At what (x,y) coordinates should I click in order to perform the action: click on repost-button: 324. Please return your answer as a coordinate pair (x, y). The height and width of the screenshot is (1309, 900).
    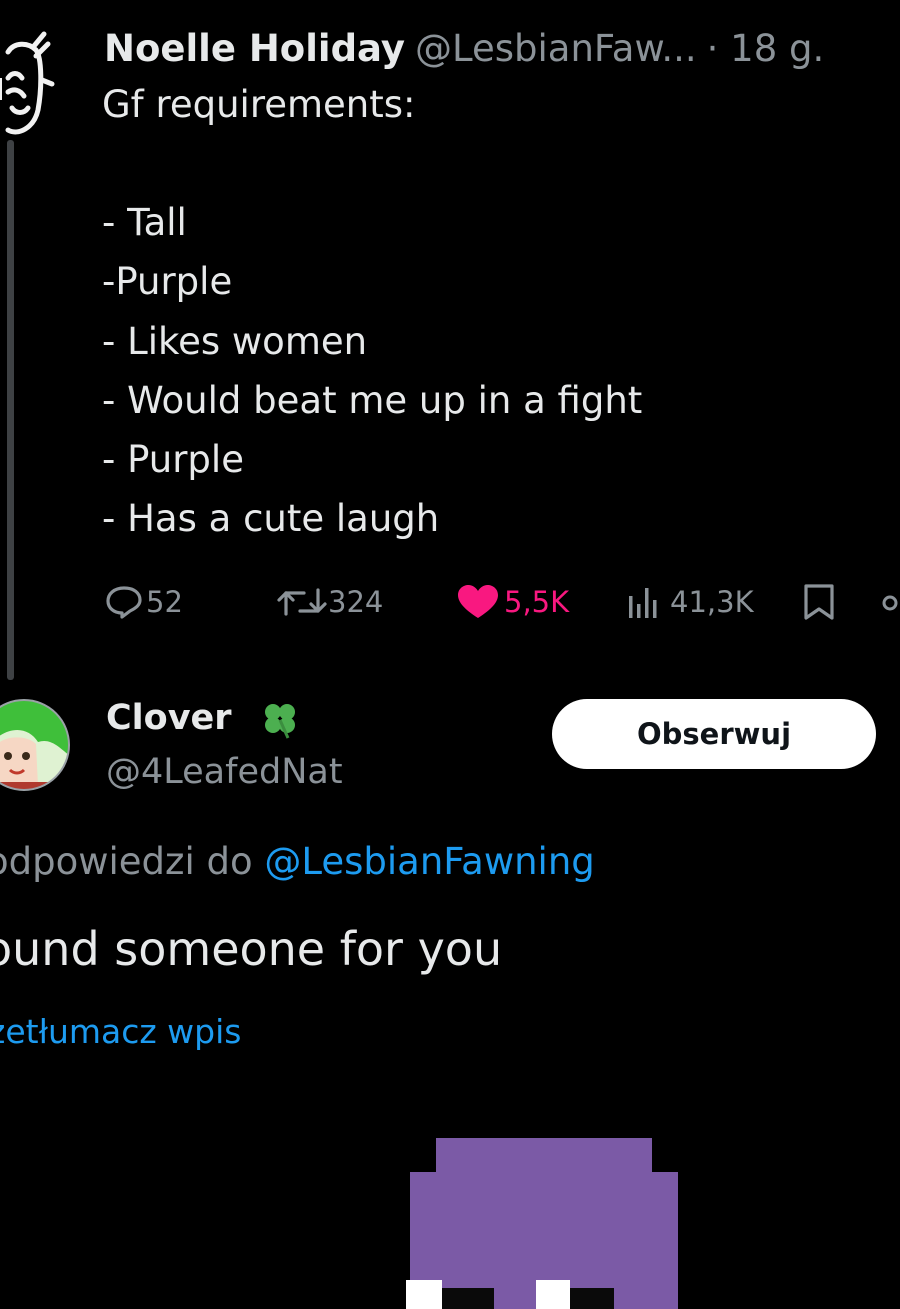
    Looking at the image, I should click on (329, 602).